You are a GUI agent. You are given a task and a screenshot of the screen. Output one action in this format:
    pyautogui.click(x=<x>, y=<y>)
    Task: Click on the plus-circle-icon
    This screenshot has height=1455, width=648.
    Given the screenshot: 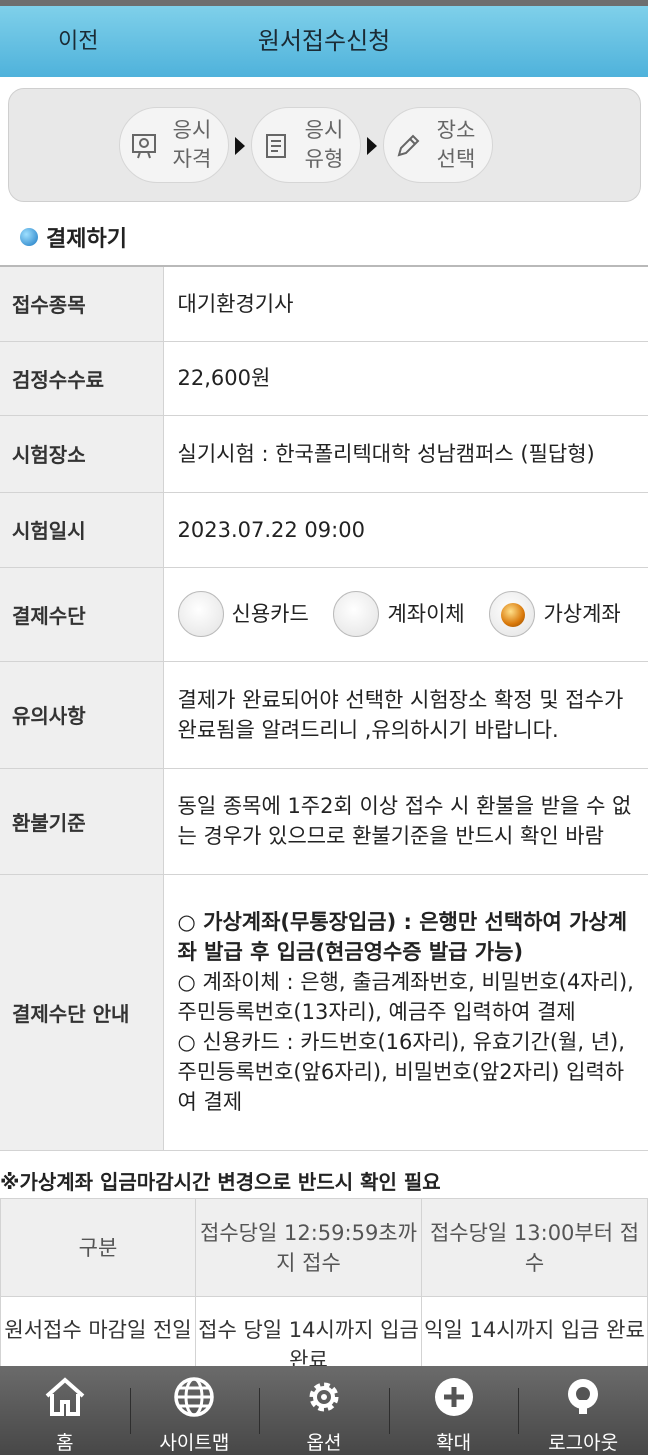 What is the action you would take?
    pyautogui.click(x=453, y=1397)
    